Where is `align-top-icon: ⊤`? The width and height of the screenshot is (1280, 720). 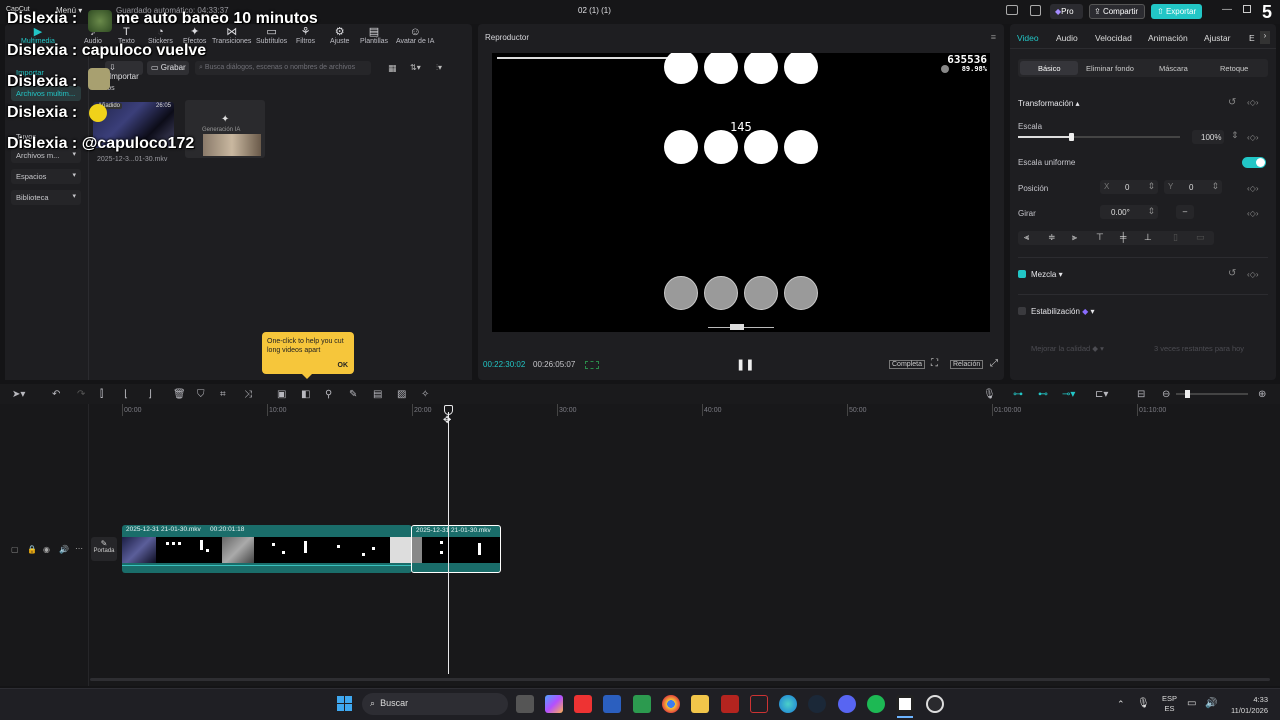
align-top-icon: ⊤ is located at coordinates (1100, 237).